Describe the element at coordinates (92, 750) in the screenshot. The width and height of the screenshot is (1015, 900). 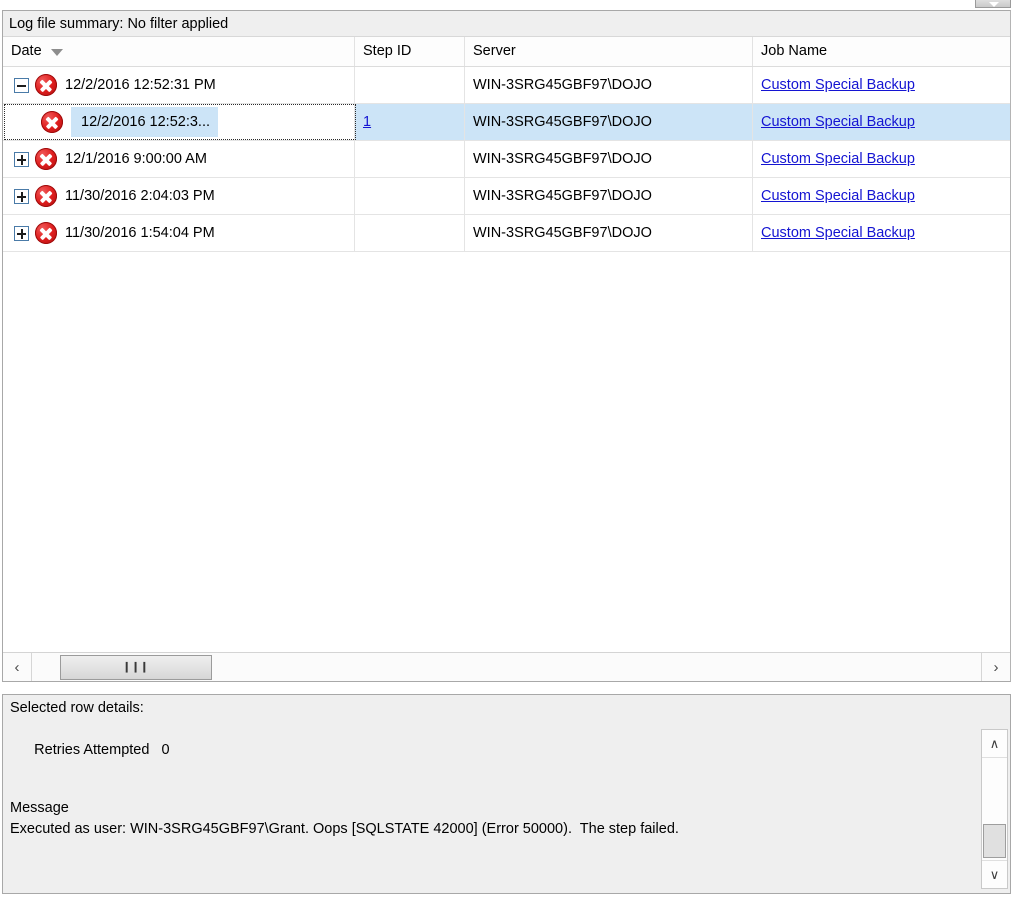
I see `retries-attempted-label: Retries Attempted` at that location.